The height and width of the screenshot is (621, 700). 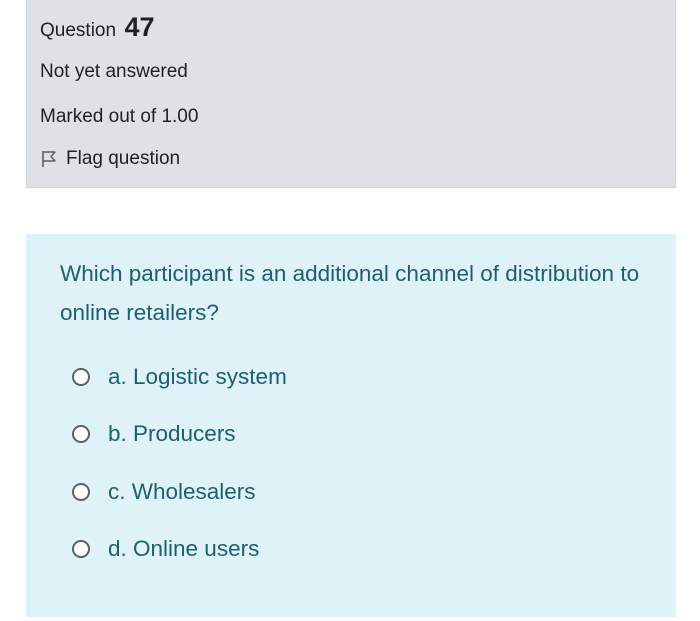 I want to click on answer-label: d. Online users, so click(x=184, y=548).